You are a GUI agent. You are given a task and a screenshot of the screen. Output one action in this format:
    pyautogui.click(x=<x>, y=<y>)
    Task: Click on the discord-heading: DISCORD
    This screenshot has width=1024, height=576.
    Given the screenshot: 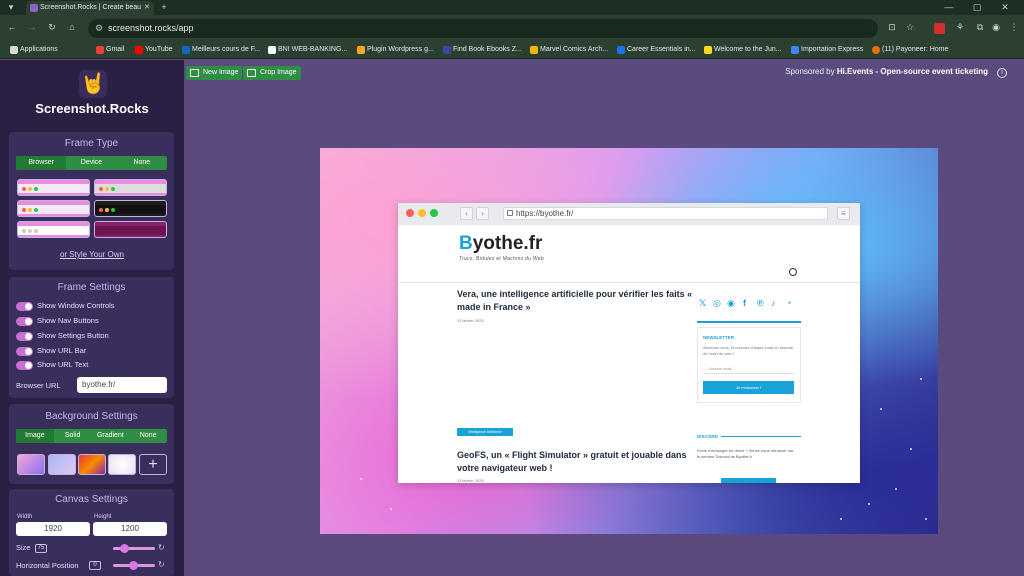 What is the action you would take?
    pyautogui.click(x=707, y=436)
    